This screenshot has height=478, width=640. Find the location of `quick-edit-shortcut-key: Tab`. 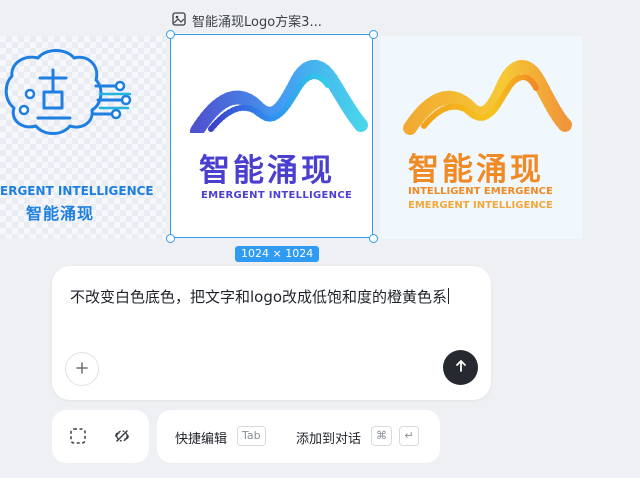

quick-edit-shortcut-key: Tab is located at coordinates (251, 436).